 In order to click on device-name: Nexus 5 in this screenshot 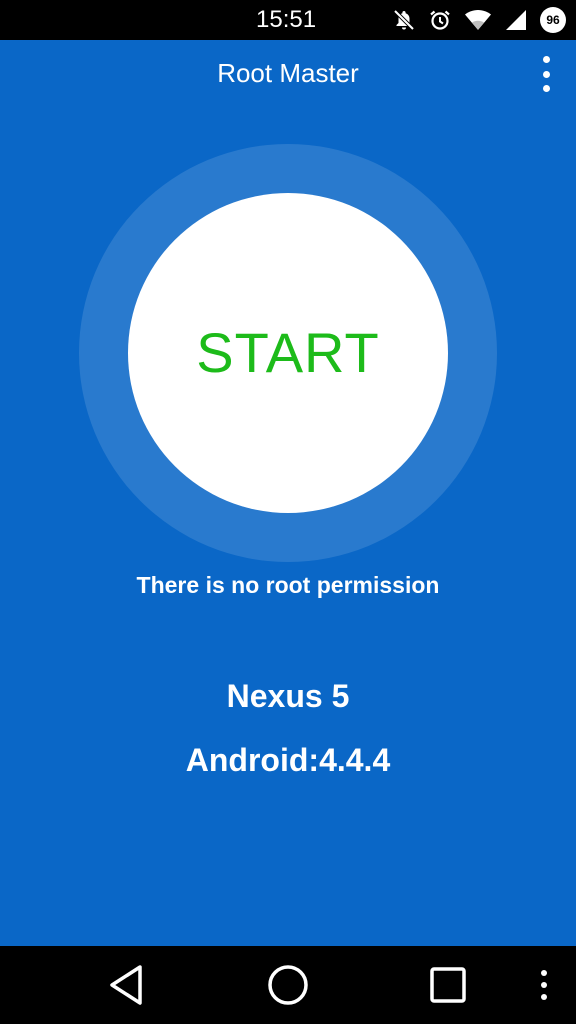, I will do `click(288, 696)`.